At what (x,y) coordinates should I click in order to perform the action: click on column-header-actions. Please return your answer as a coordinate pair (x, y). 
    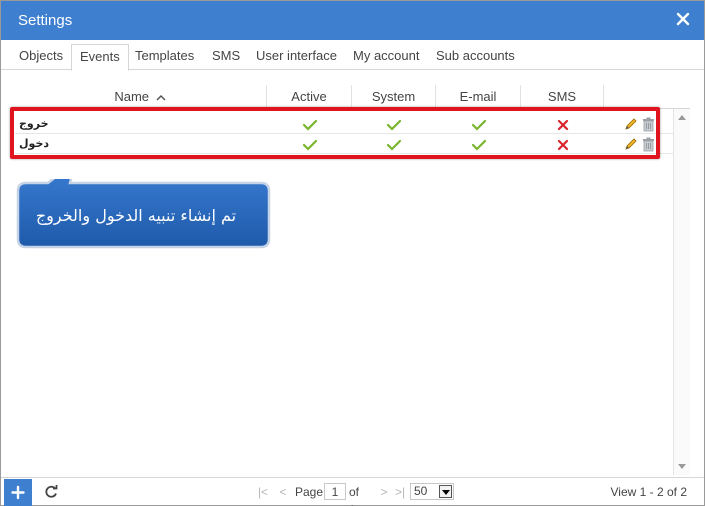
    Looking at the image, I should click on (647, 97).